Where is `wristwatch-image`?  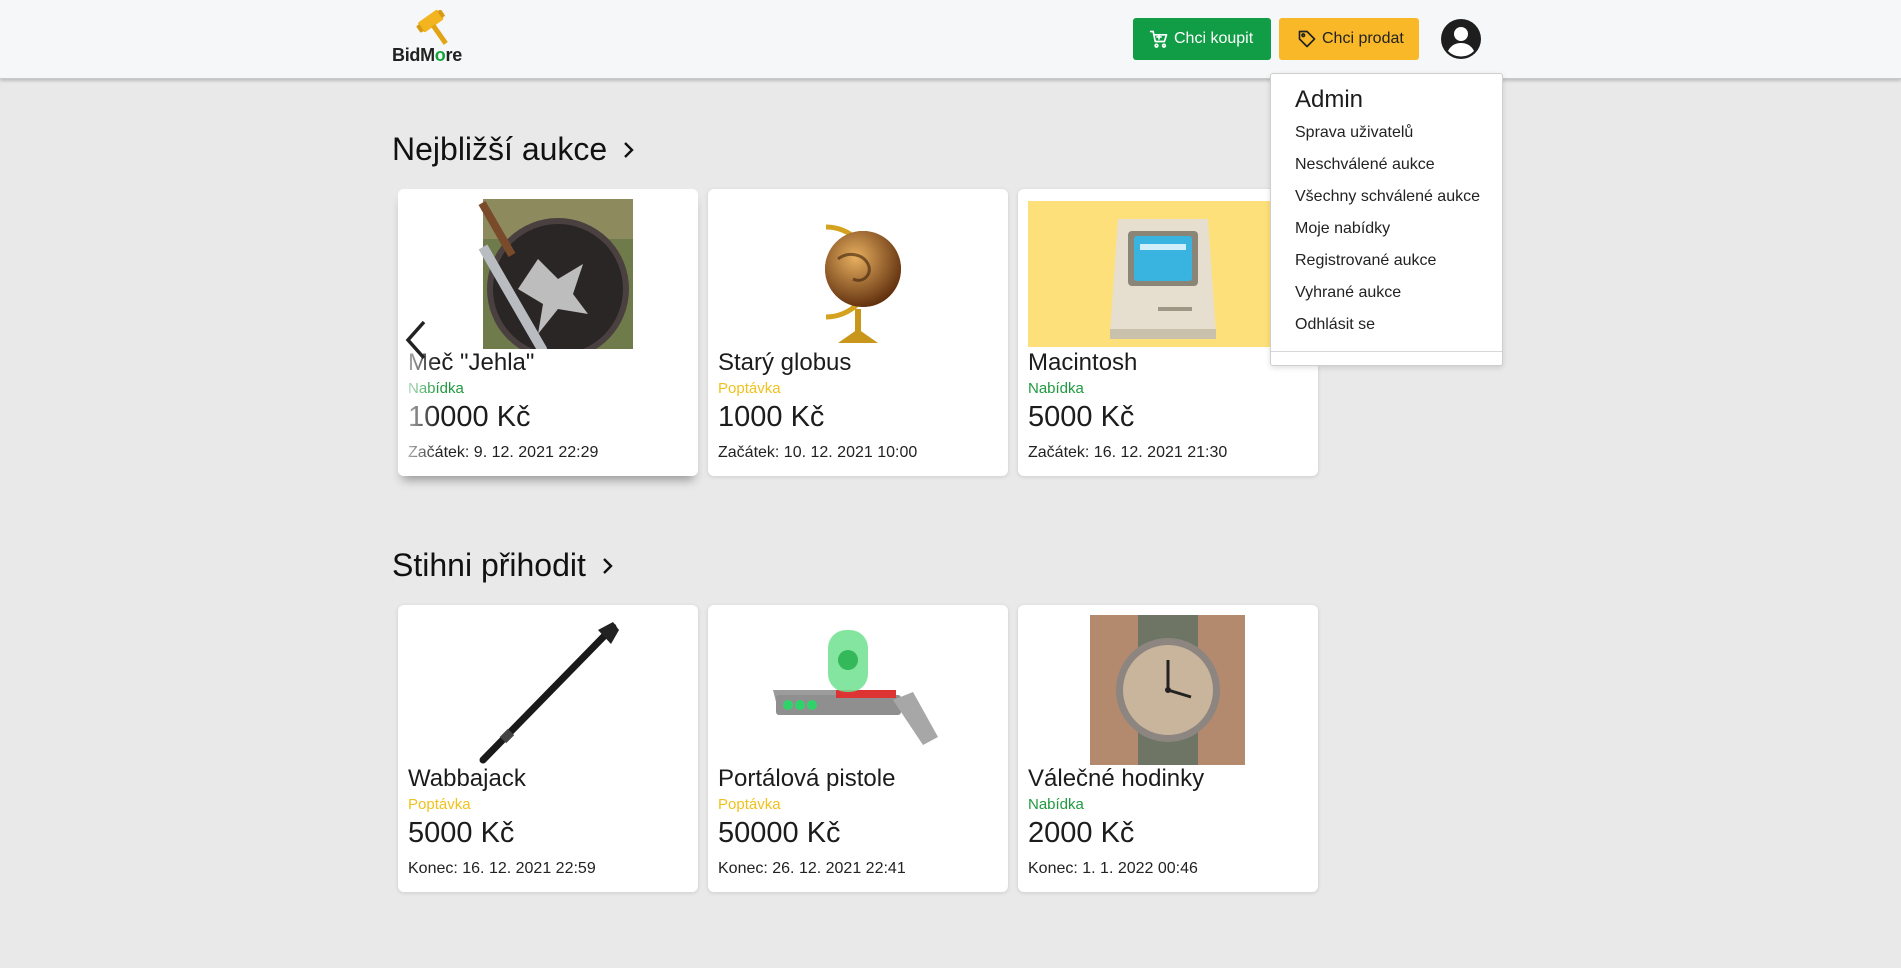 wristwatch-image is located at coordinates (1168, 690).